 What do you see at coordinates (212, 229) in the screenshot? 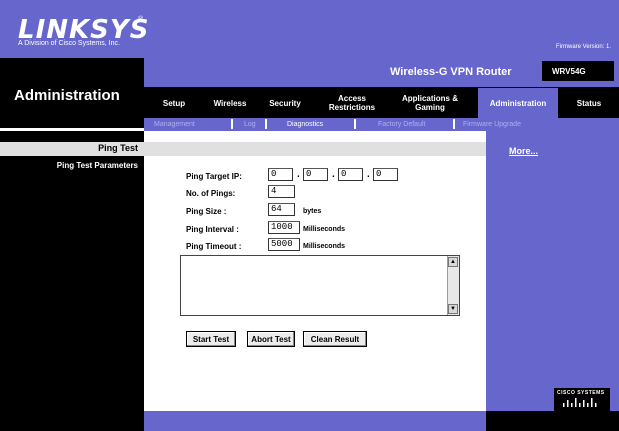
I see `ping-interval-label: Ping Interval :` at bounding box center [212, 229].